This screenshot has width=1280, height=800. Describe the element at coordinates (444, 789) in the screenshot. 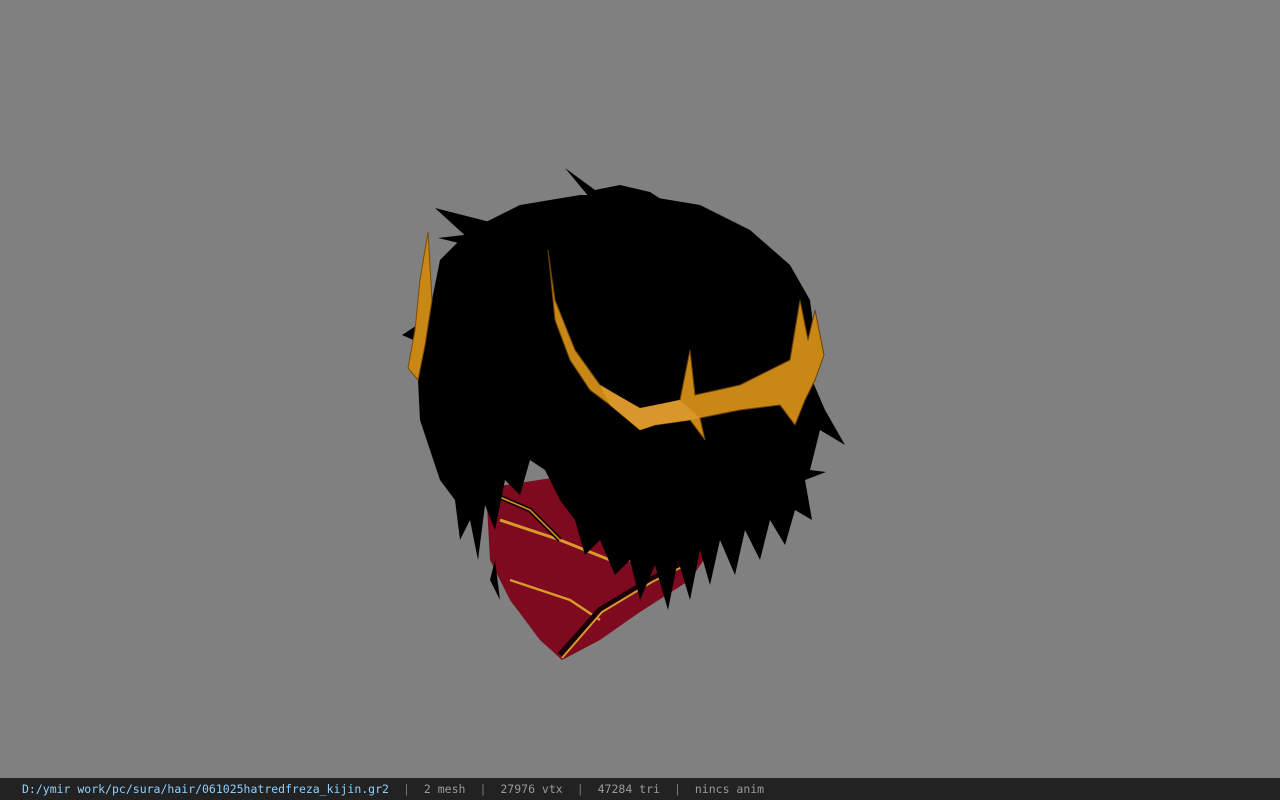

I see `mesh-count: 2 mesh` at that location.